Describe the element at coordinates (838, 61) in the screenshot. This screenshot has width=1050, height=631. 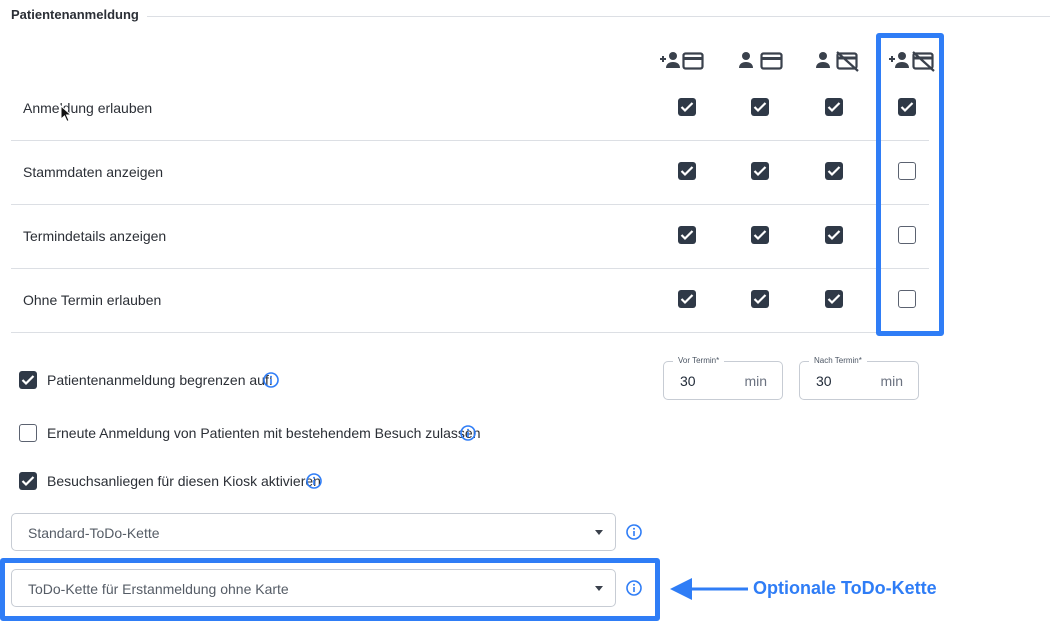
I see `person-no-card-icon` at that location.